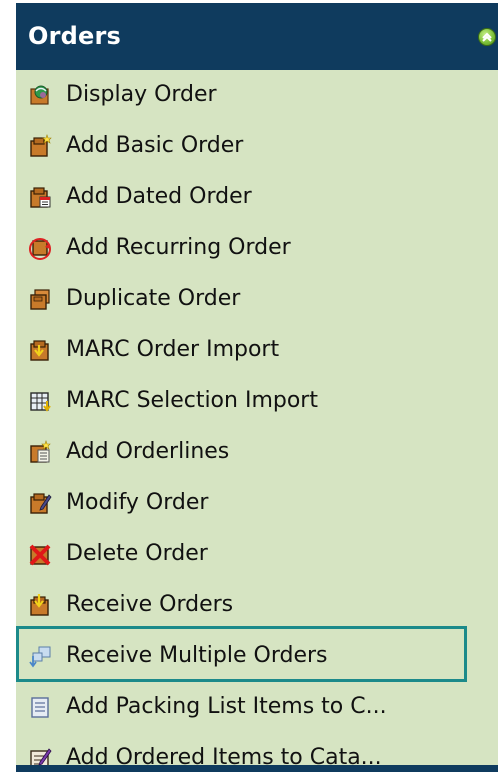 The height and width of the screenshot is (784, 498). I want to click on receive-orders-icon, so click(40, 605).